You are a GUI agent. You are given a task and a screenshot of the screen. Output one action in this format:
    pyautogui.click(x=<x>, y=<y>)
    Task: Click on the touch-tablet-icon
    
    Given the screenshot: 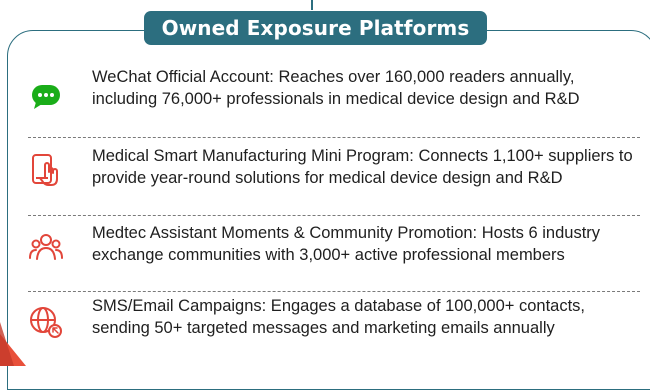 What is the action you would take?
    pyautogui.click(x=45, y=170)
    